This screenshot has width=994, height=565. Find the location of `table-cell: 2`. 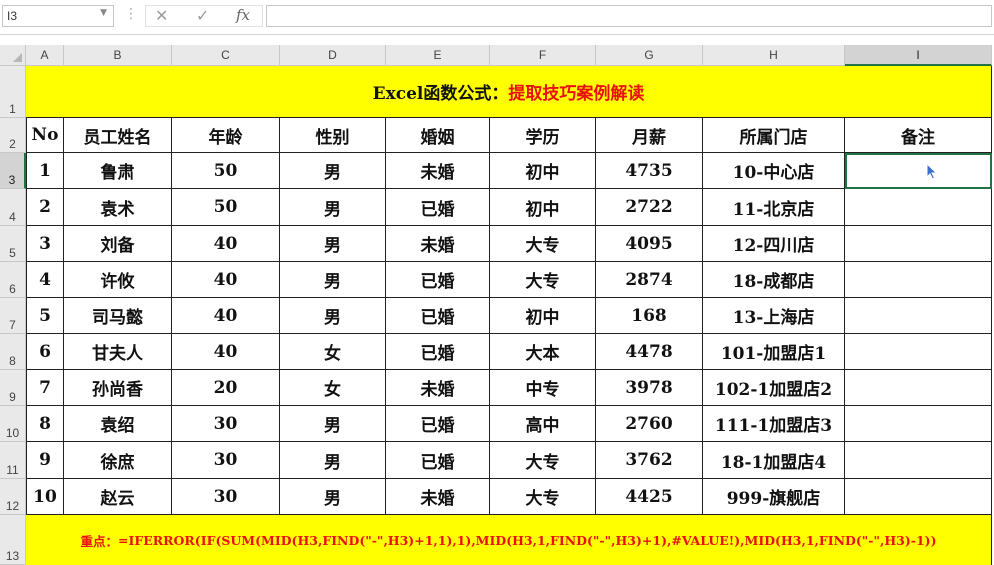

table-cell: 2 is located at coordinates (45, 207).